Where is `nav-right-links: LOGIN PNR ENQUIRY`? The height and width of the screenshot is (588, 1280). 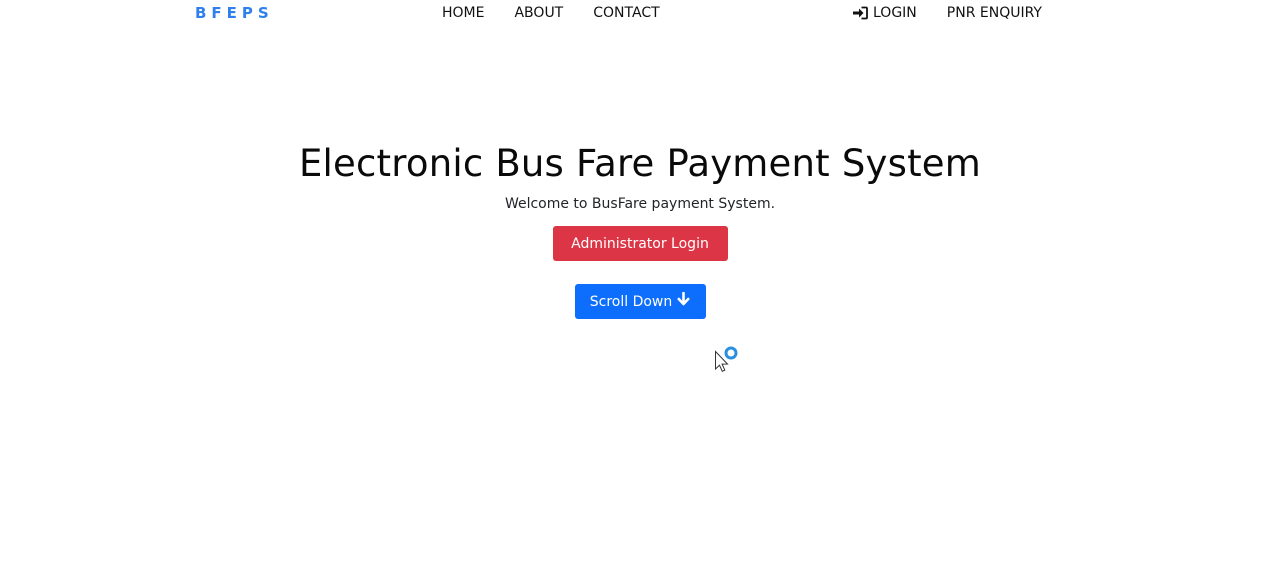
nav-right-links: LOGIN PNR ENQUIRY is located at coordinates (947, 13).